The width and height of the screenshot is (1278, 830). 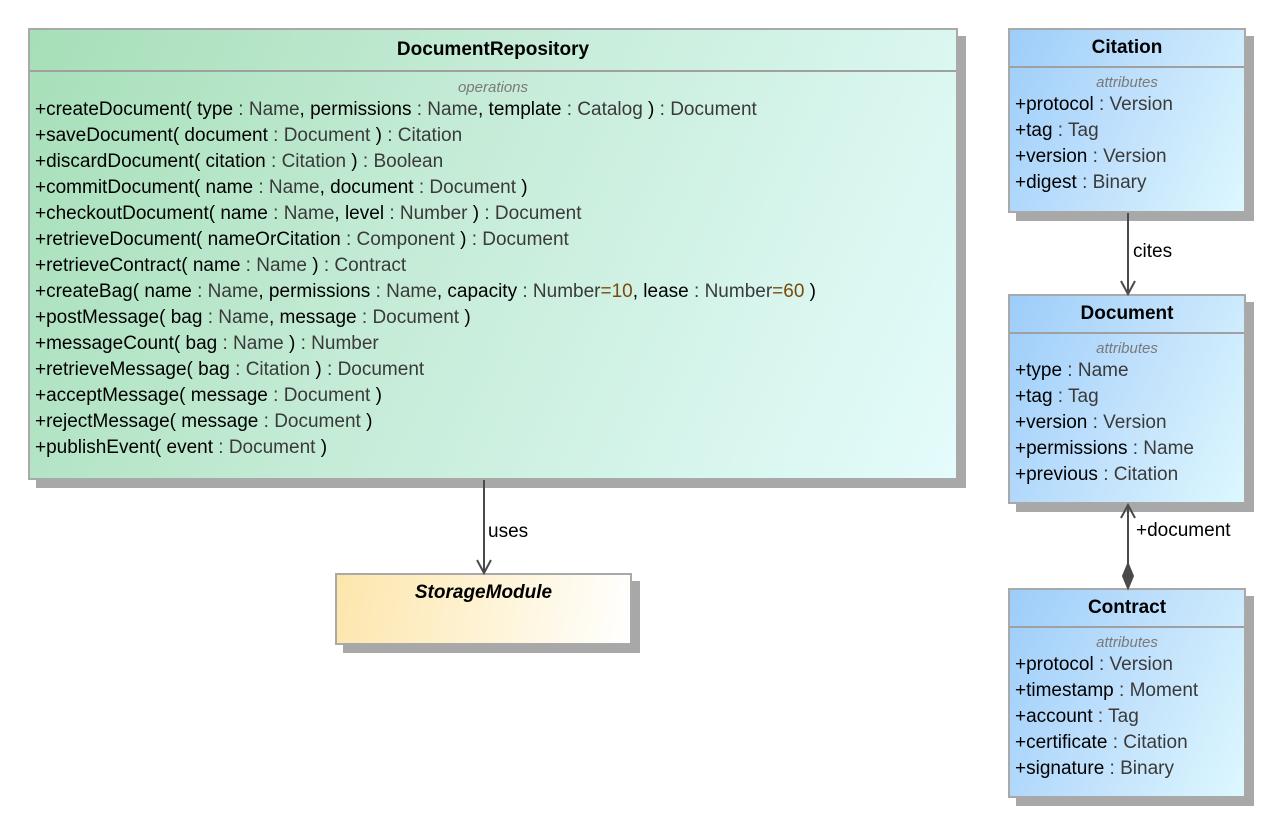 I want to click on attribute-name: +previous, so click(x=1059, y=474).